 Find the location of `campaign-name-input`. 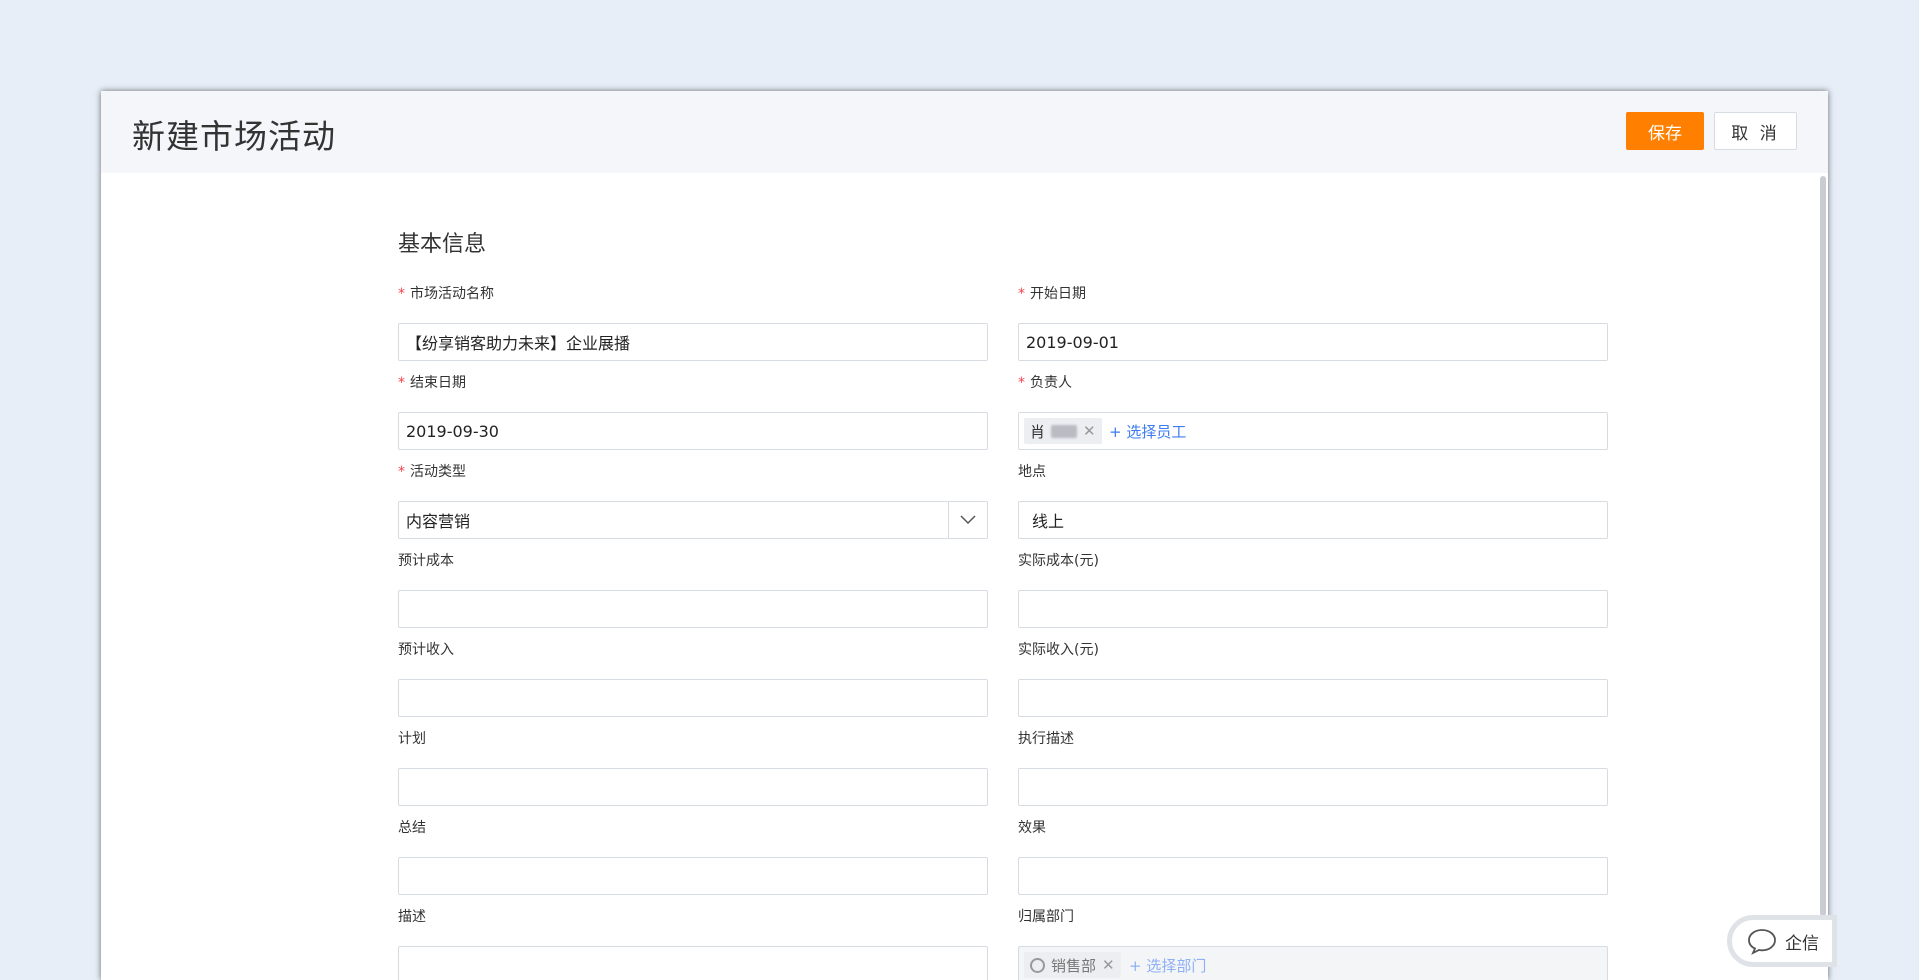

campaign-name-input is located at coordinates (693, 342).